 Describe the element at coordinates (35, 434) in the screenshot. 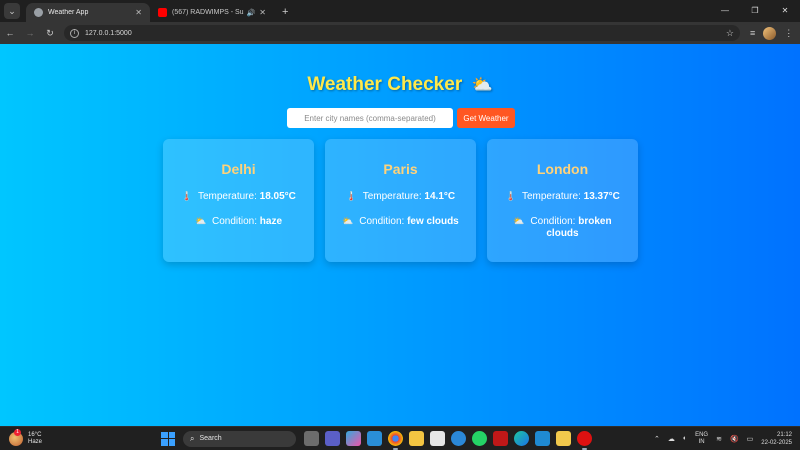

I see `widget-temp: 16°C` at that location.